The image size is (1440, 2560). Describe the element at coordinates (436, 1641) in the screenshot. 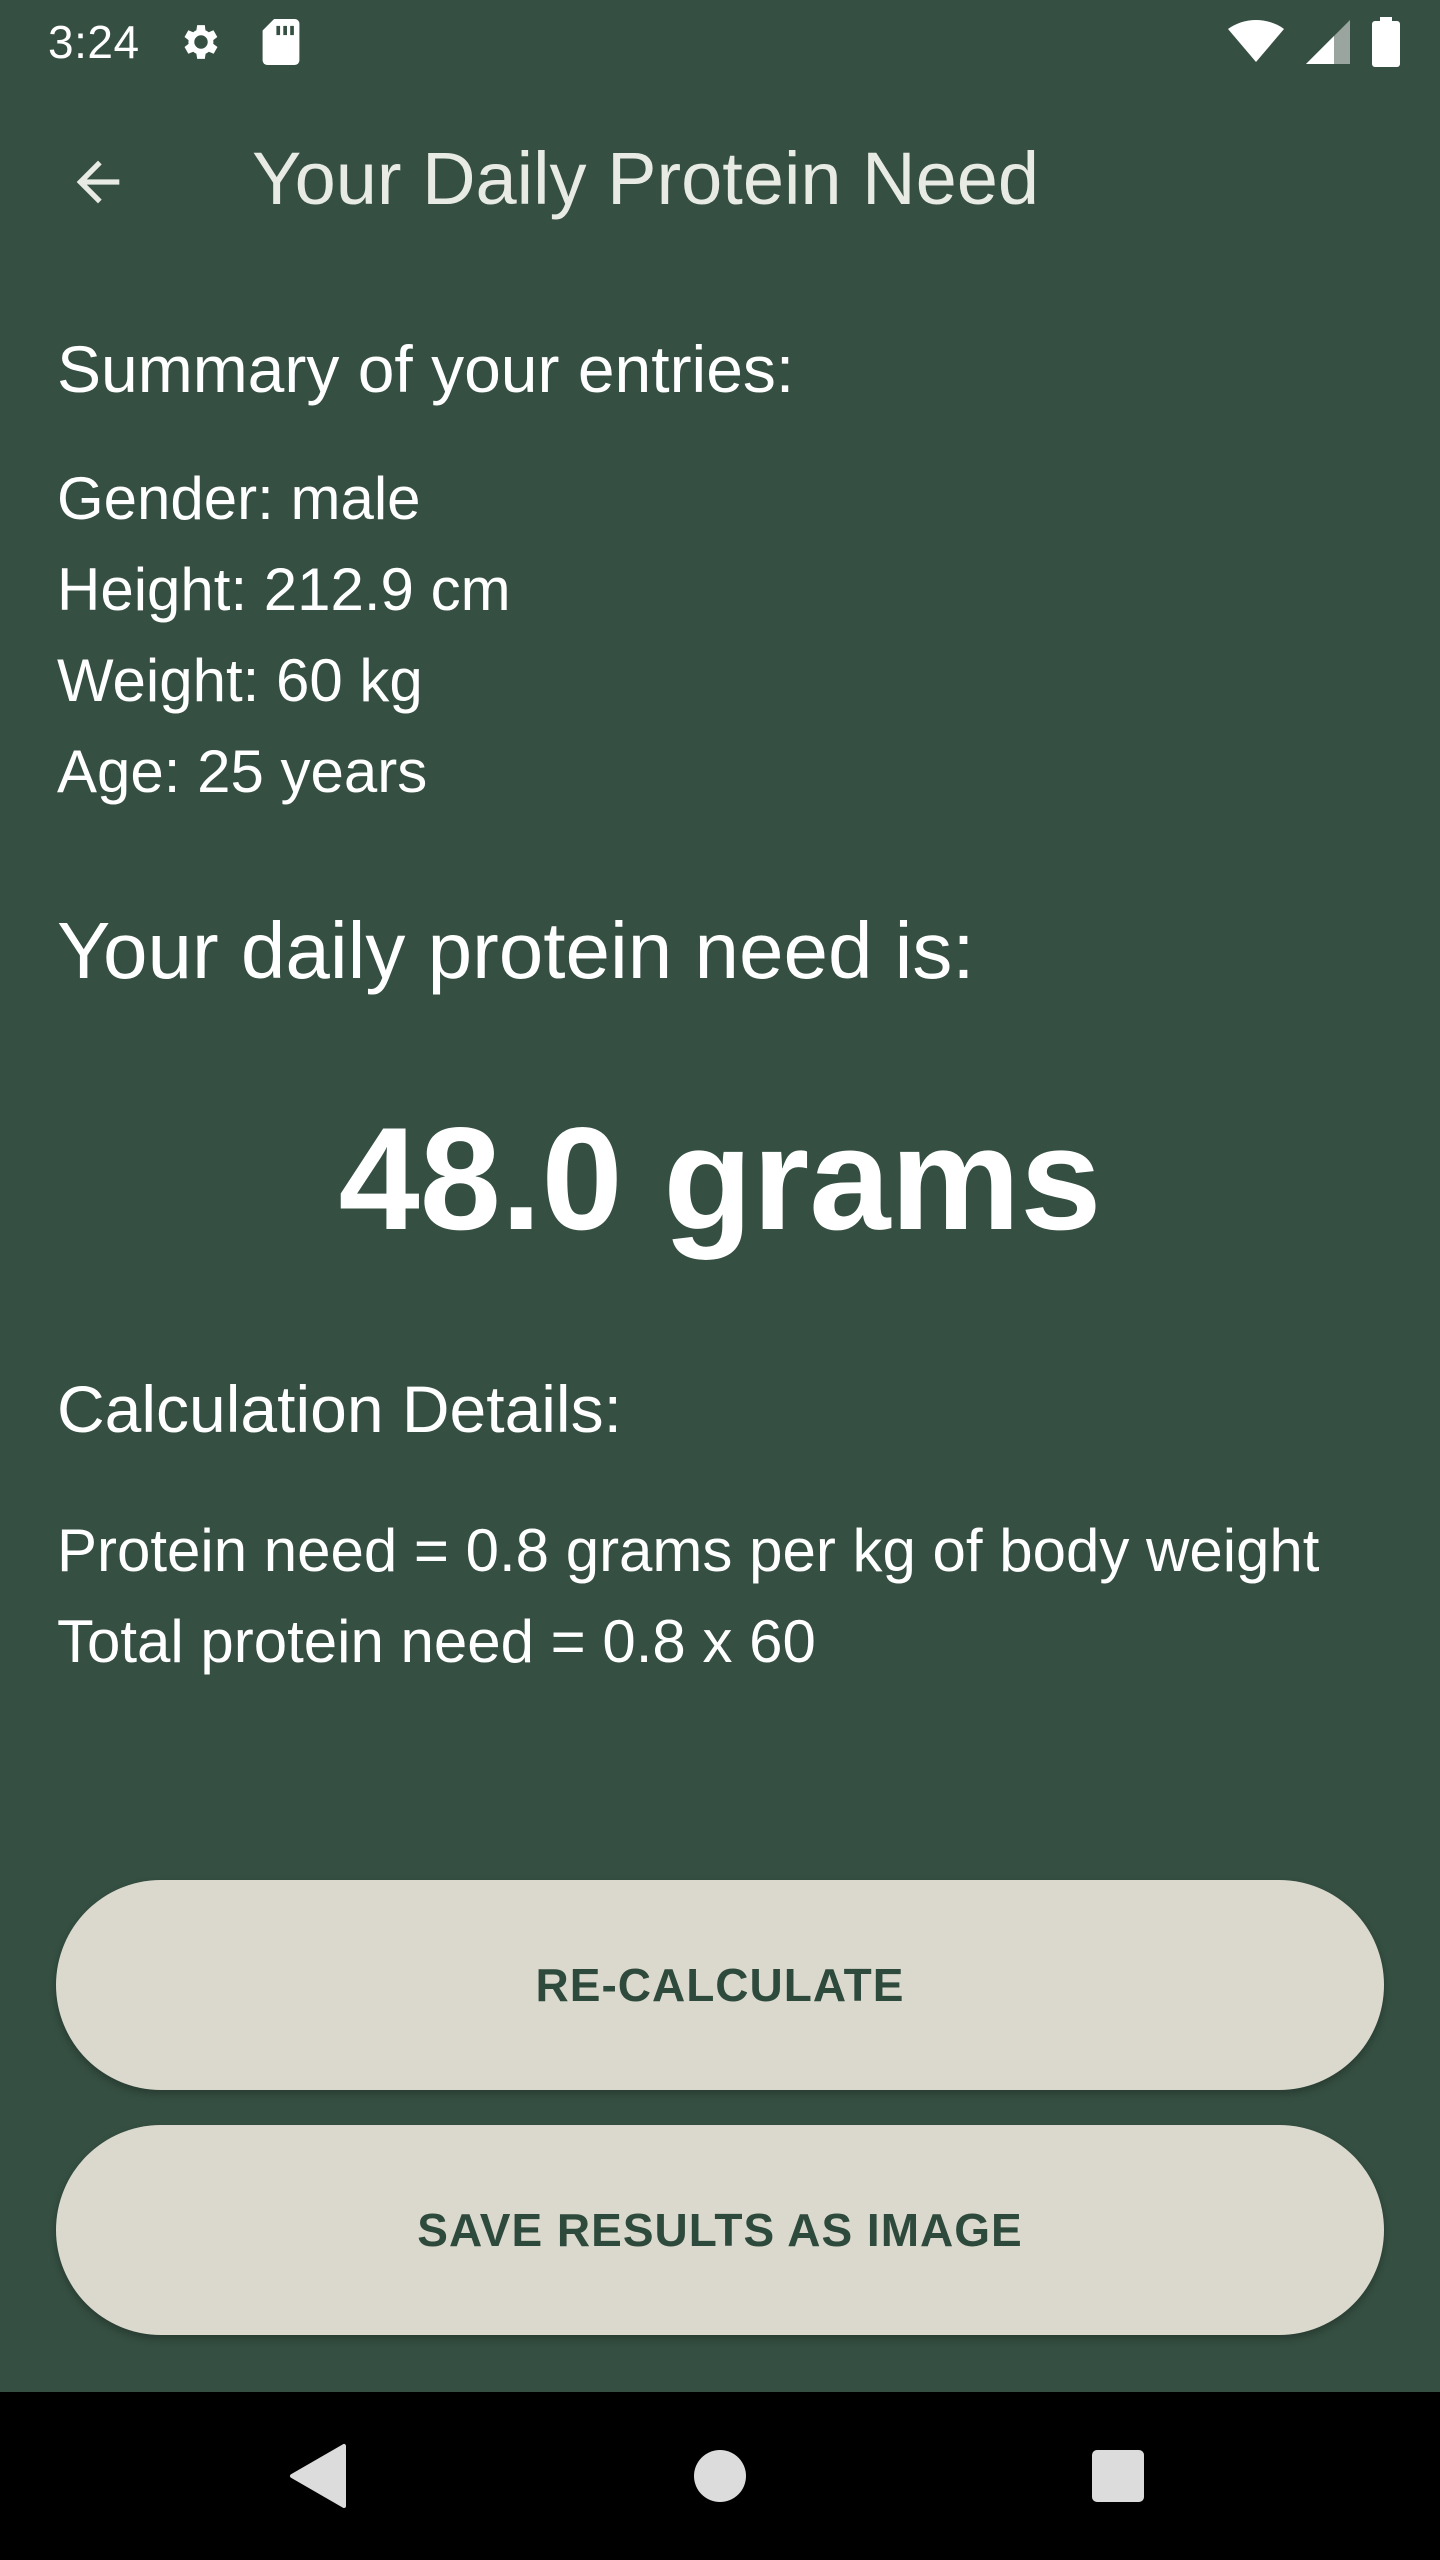

I see `calculation-line: Total protein need = 0.8 x 60` at that location.